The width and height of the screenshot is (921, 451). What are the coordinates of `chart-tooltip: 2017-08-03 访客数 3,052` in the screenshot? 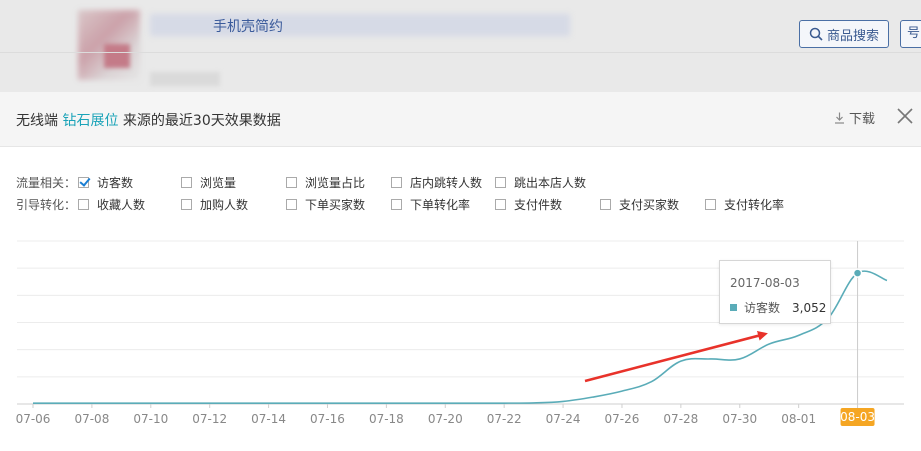 It's located at (775, 292).